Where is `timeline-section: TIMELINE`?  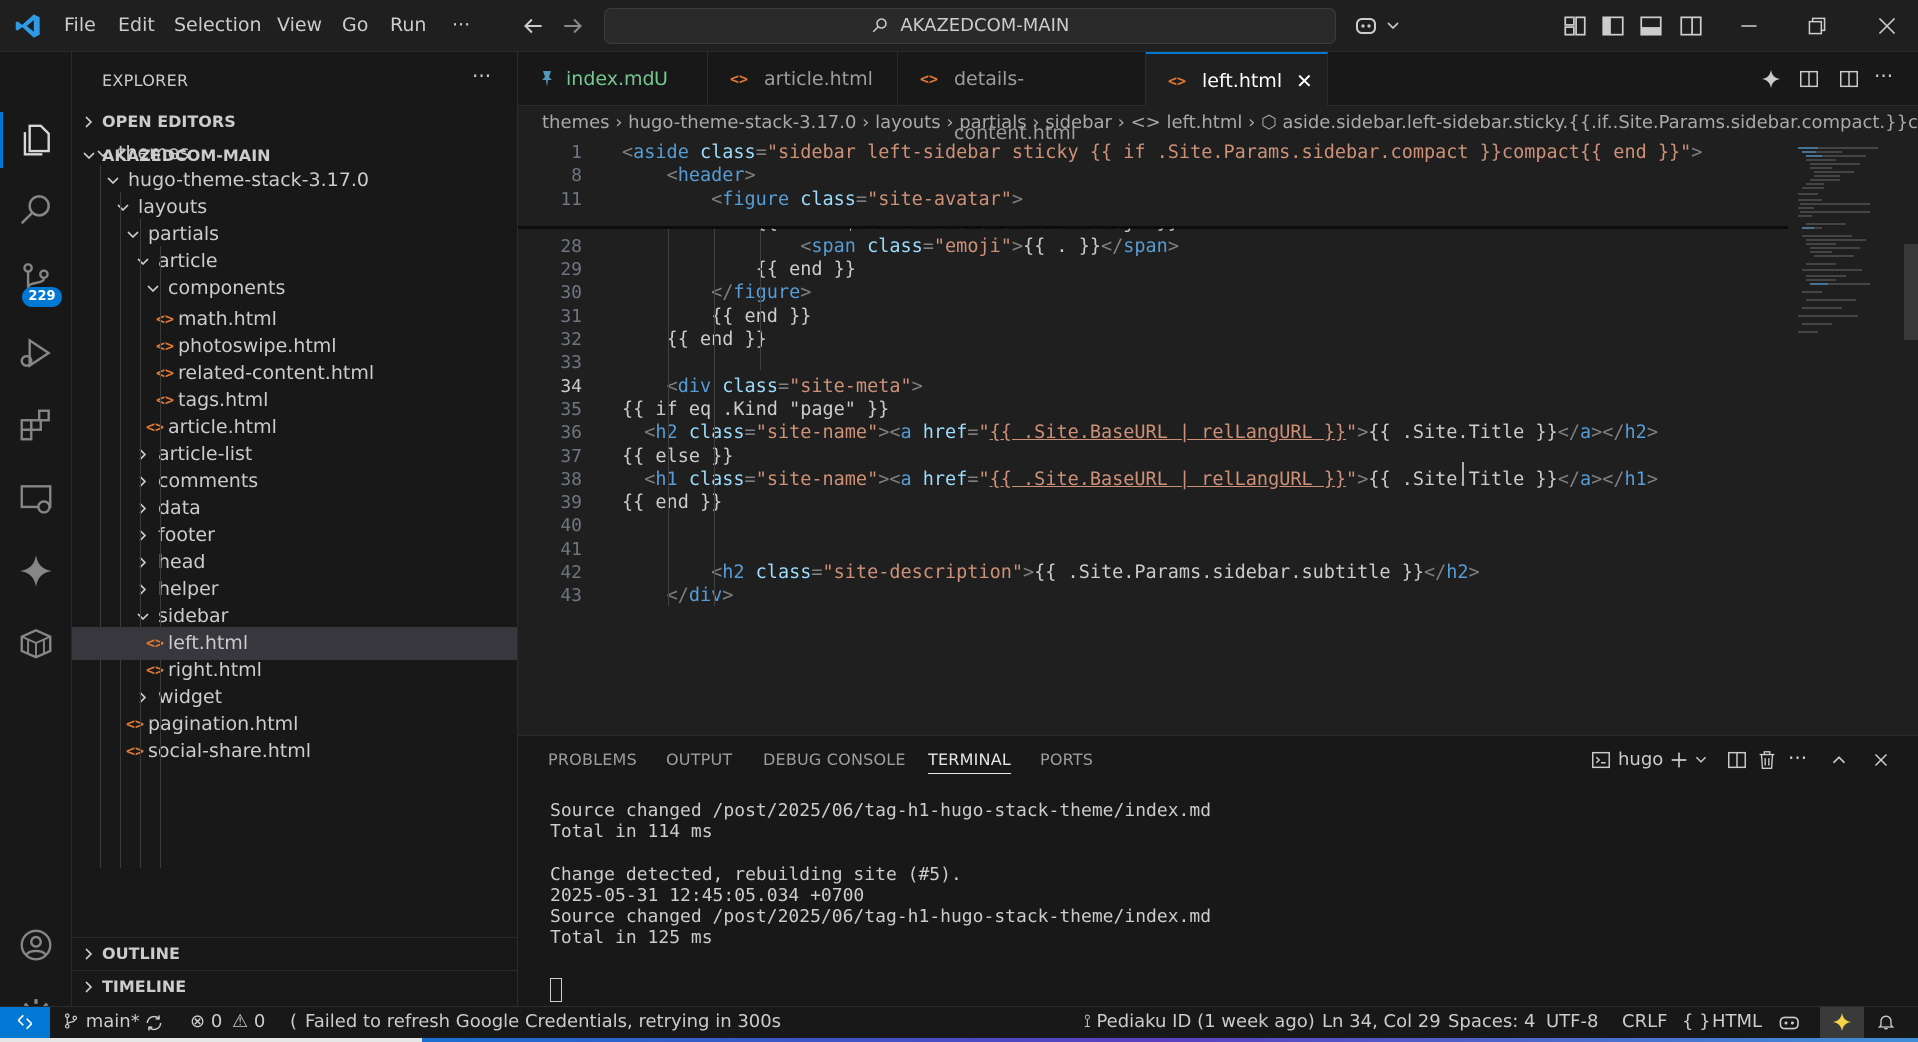
timeline-section: TIMELINE is located at coordinates (294, 986).